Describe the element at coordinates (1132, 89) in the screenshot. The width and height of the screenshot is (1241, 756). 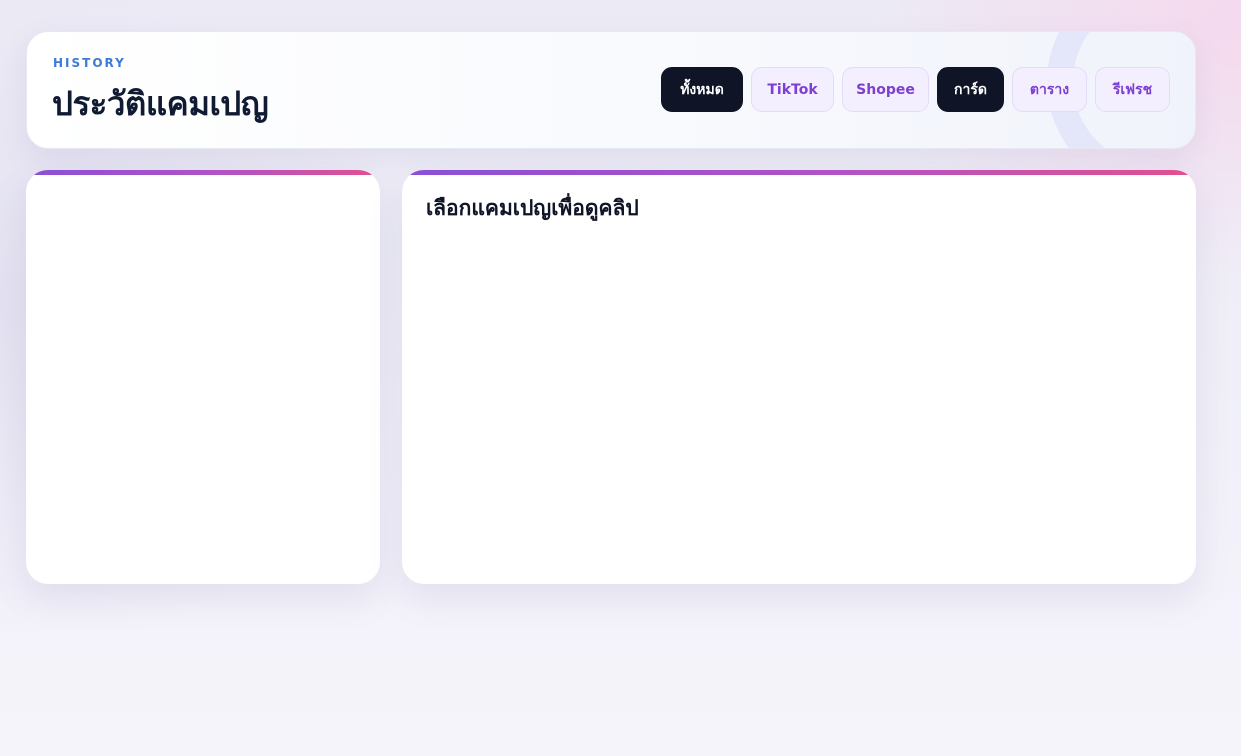
I see `refresh-button: รีเฟรช` at that location.